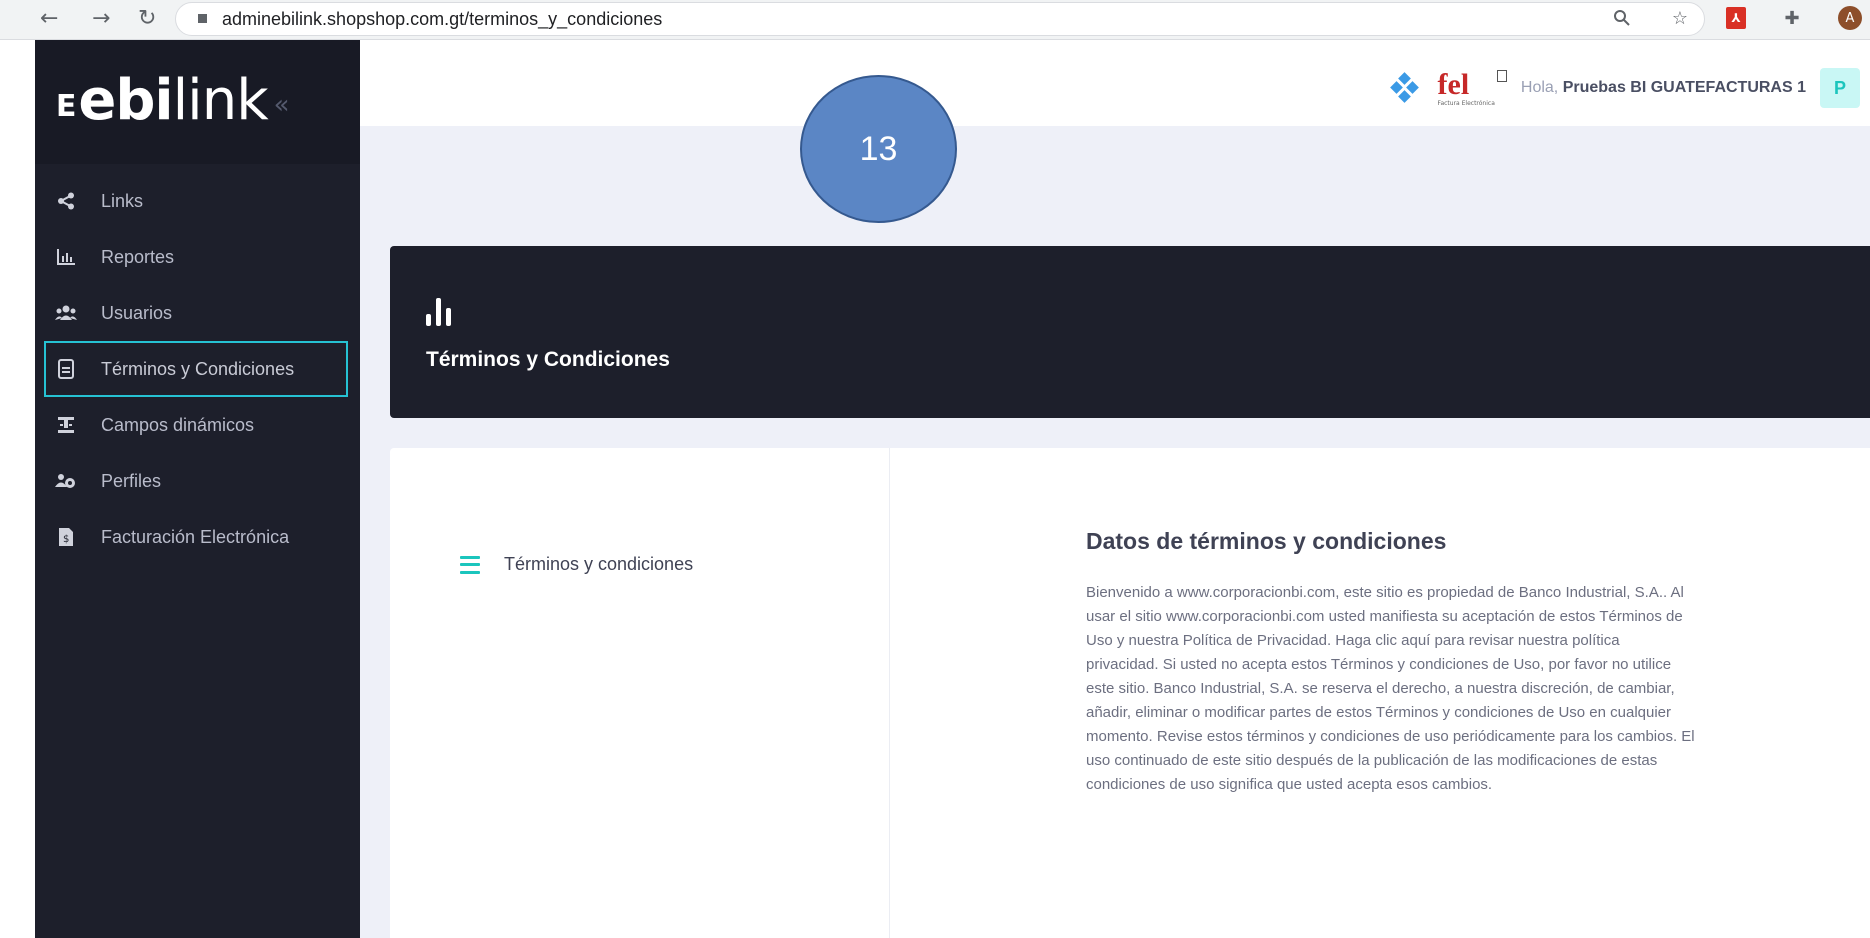  Describe the element at coordinates (1850, 18) in the screenshot. I see `profile-avatar: A` at that location.